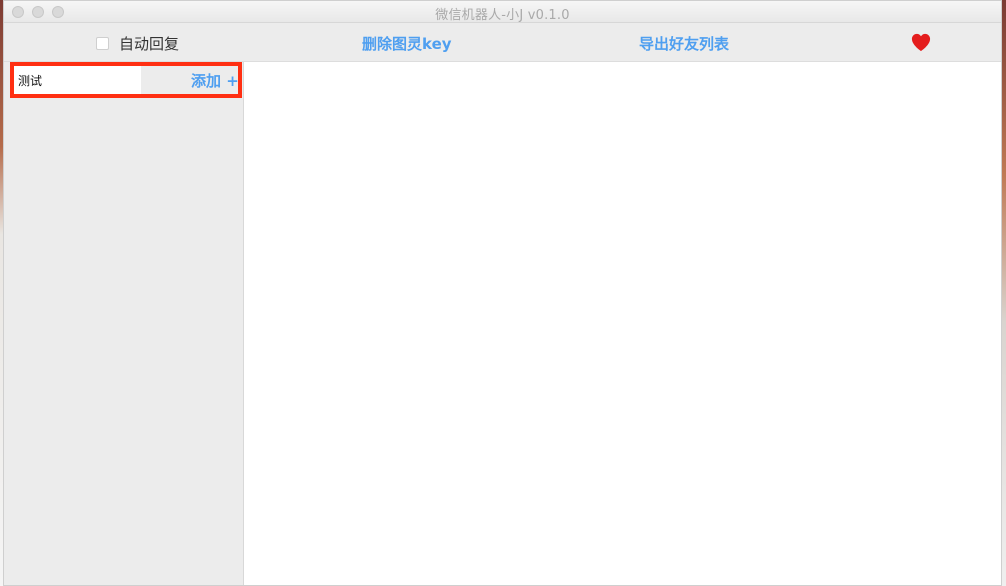 The height and width of the screenshot is (586, 1006). I want to click on add-keyword-bar: 添加 +, so click(126, 80).